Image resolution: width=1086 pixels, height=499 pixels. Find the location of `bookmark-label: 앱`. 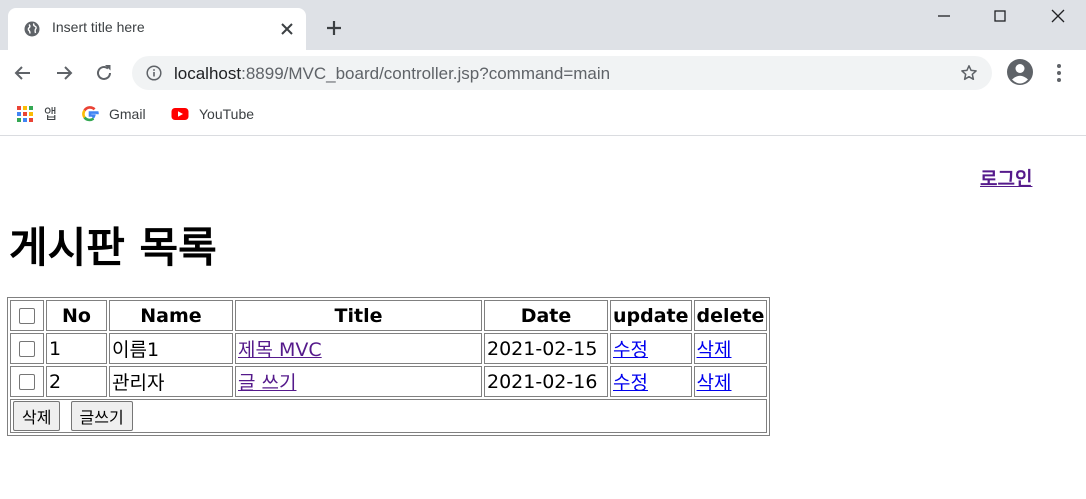

bookmark-label: 앱 is located at coordinates (50, 114).